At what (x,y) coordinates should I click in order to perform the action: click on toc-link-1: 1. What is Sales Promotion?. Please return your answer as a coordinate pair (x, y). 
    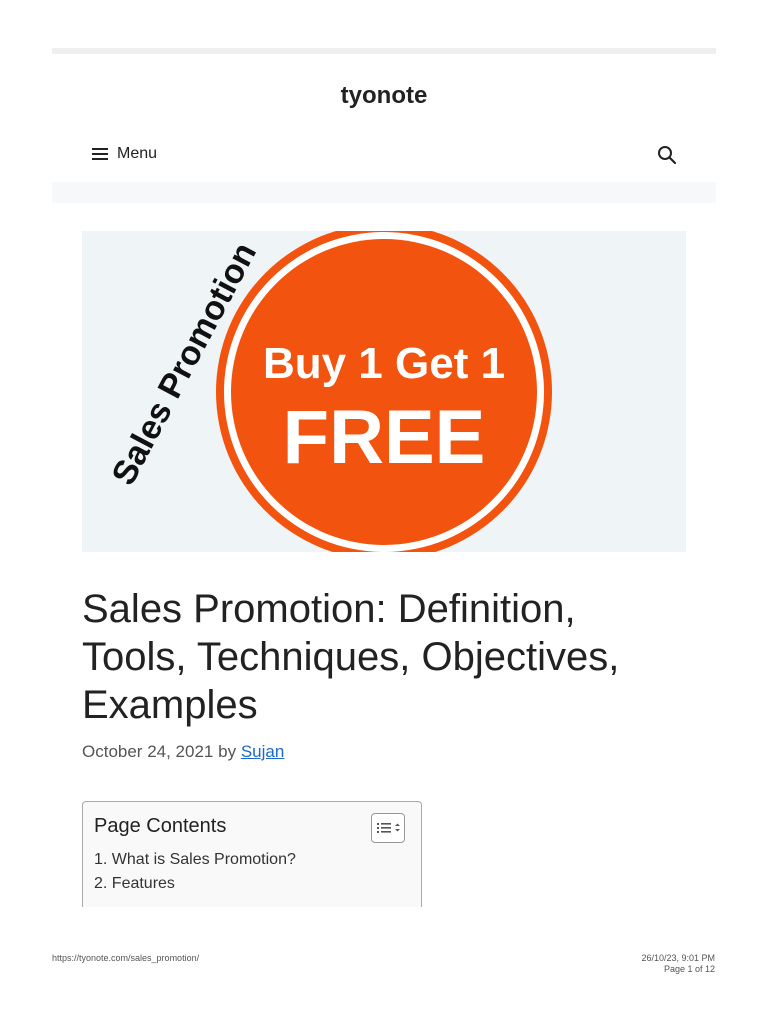
    Looking at the image, I should click on (195, 859).